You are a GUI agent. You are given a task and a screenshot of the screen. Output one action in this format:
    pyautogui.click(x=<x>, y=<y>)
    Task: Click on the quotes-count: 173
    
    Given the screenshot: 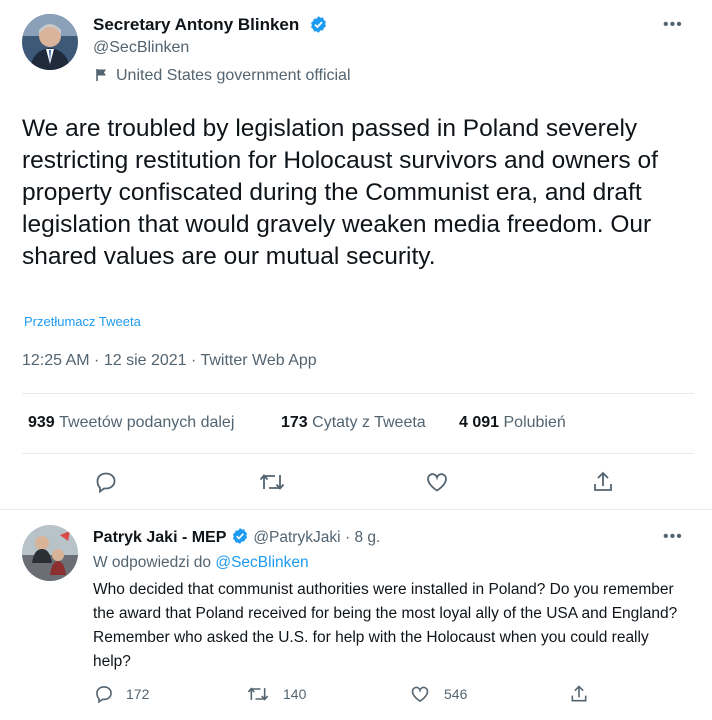 What is the action you would take?
    pyautogui.click(x=294, y=422)
    